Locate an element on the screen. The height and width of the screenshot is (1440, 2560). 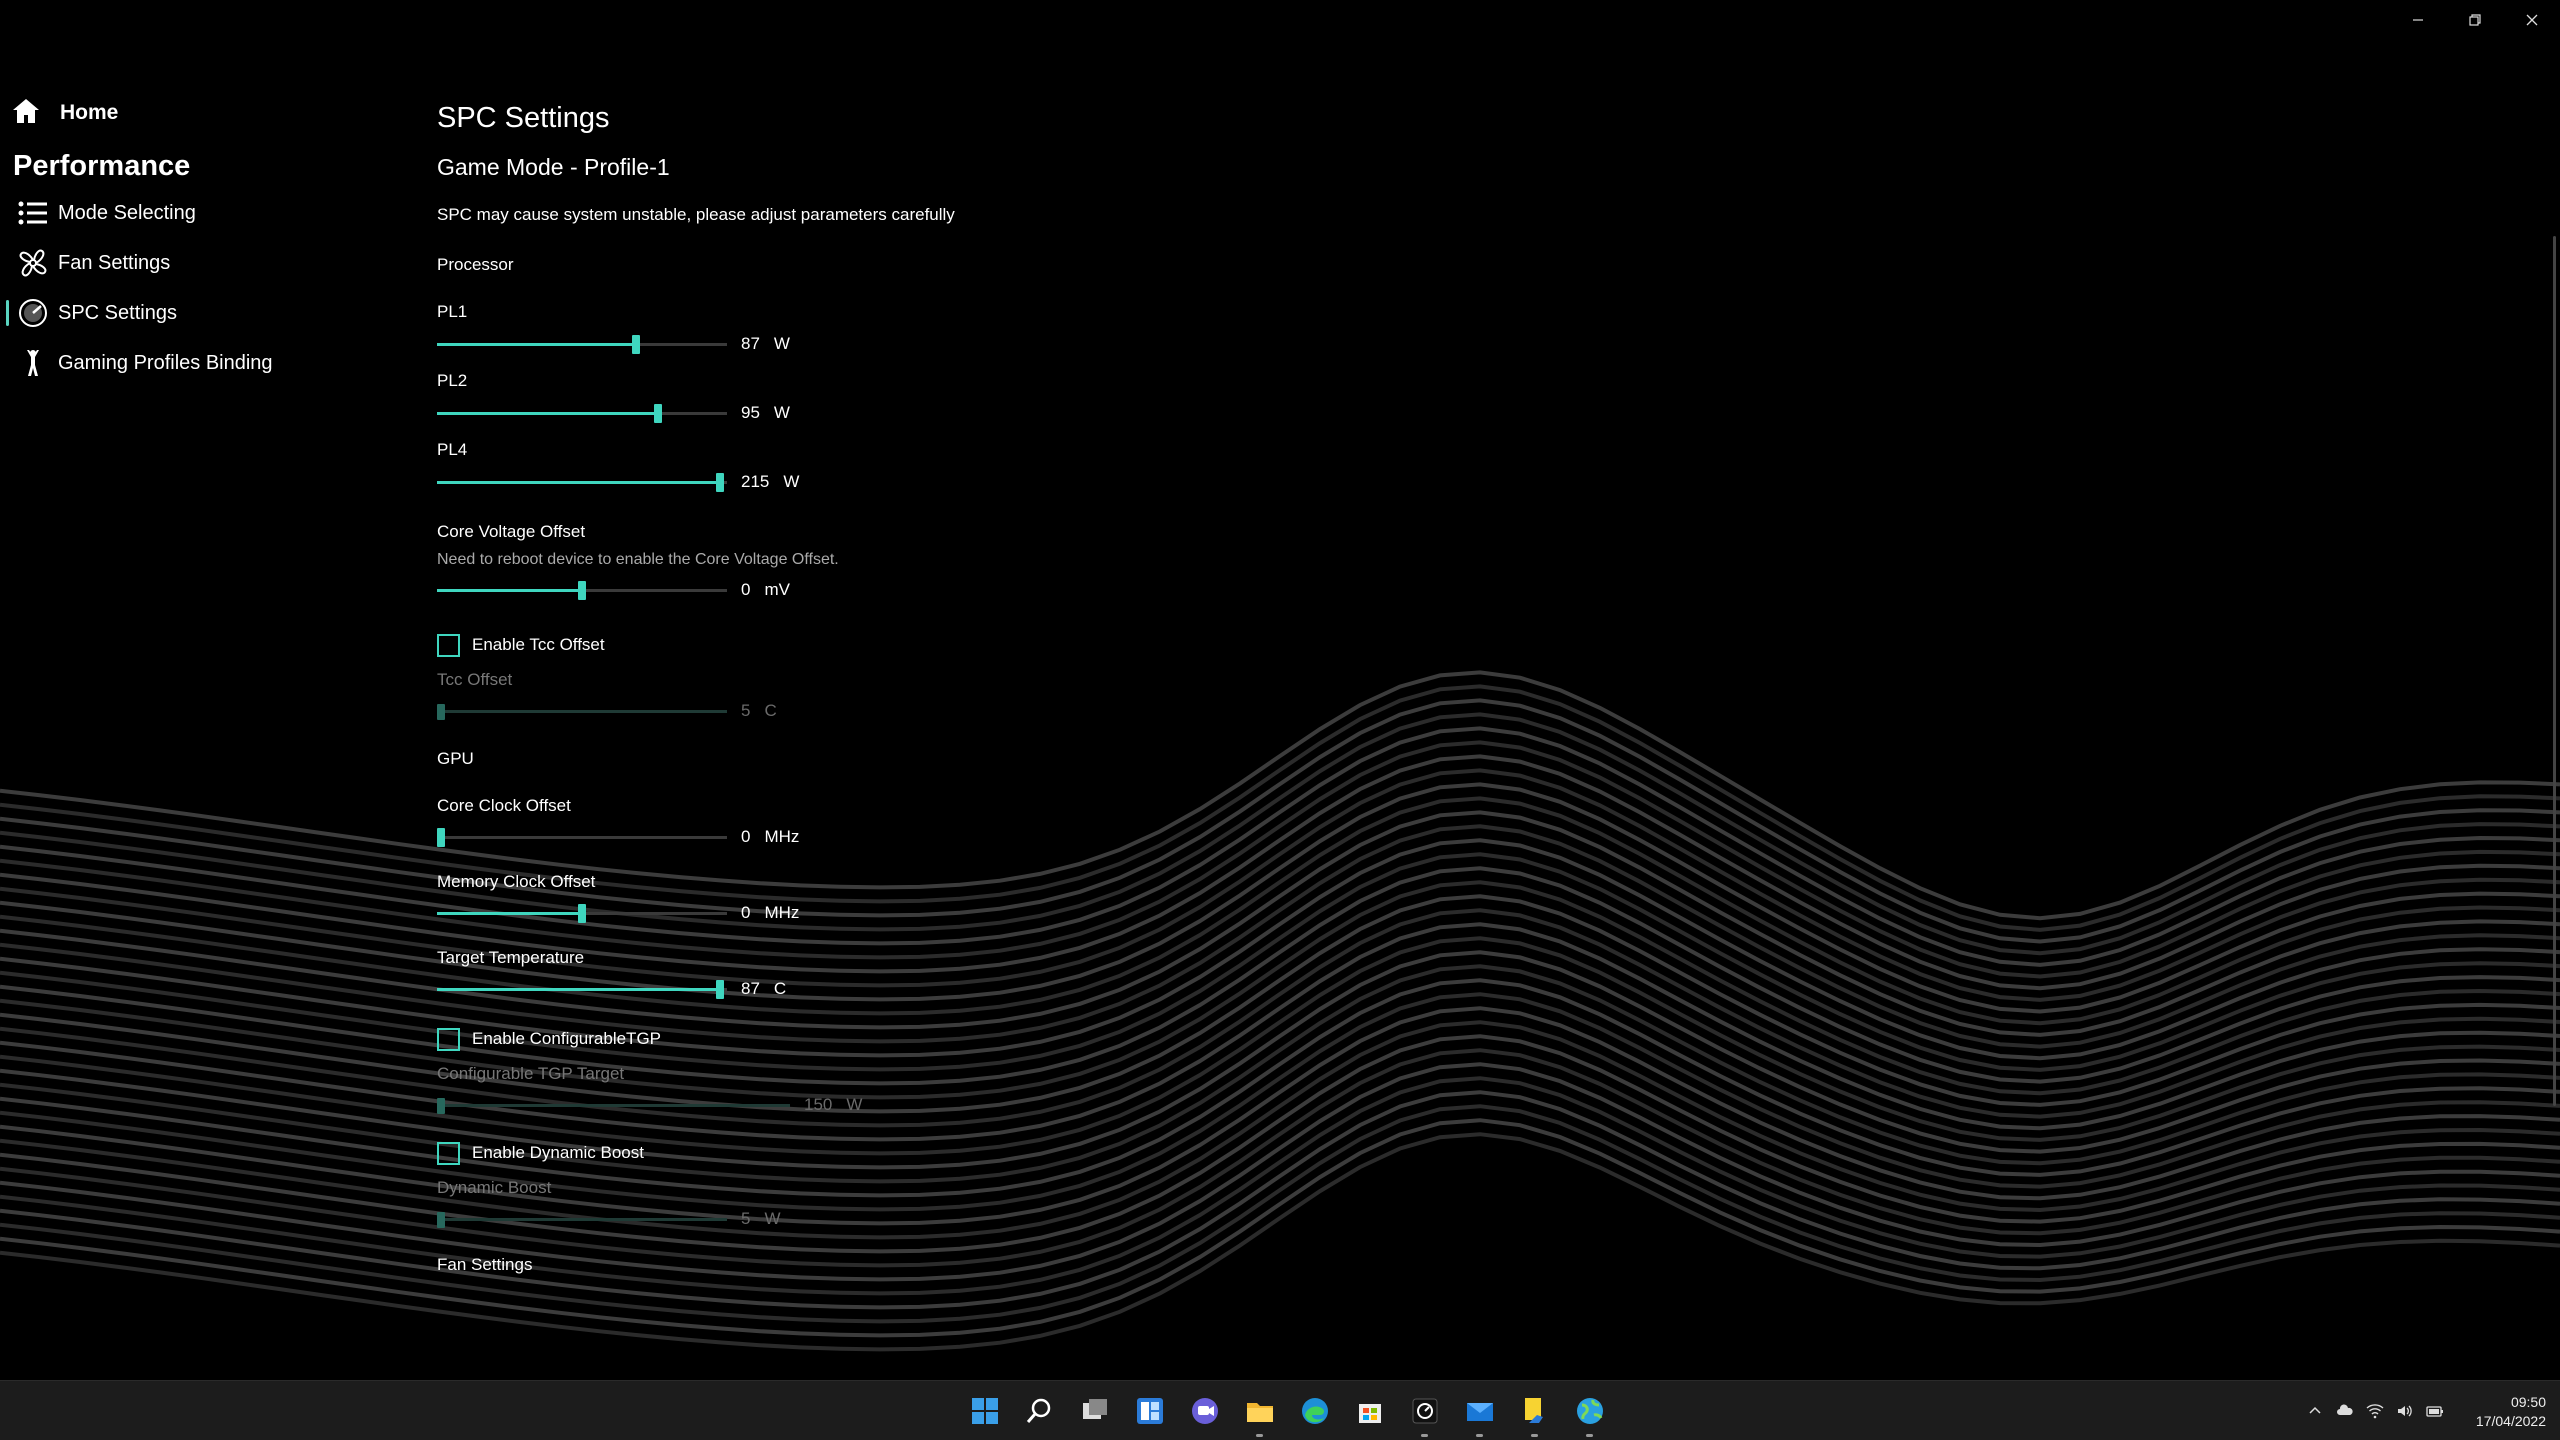
game-figure-icon is located at coordinates (33, 363).